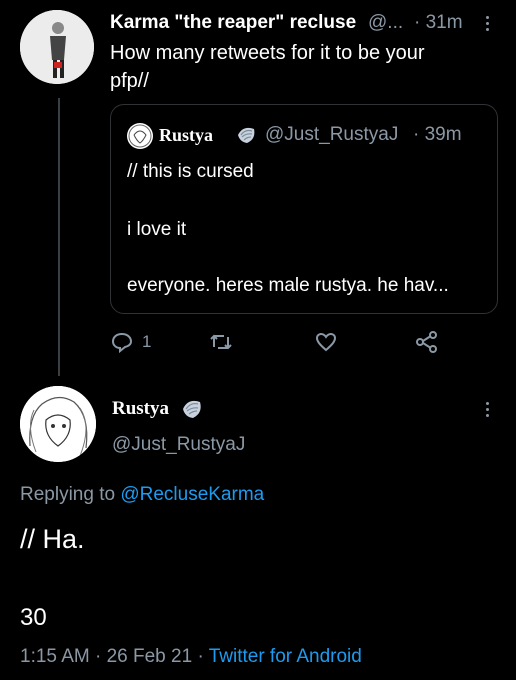 This screenshot has height=680, width=516. Describe the element at coordinates (112, 656) in the screenshot. I see `tweet-timestamp: 1:15 AM · 26 Feb 21 ·` at that location.